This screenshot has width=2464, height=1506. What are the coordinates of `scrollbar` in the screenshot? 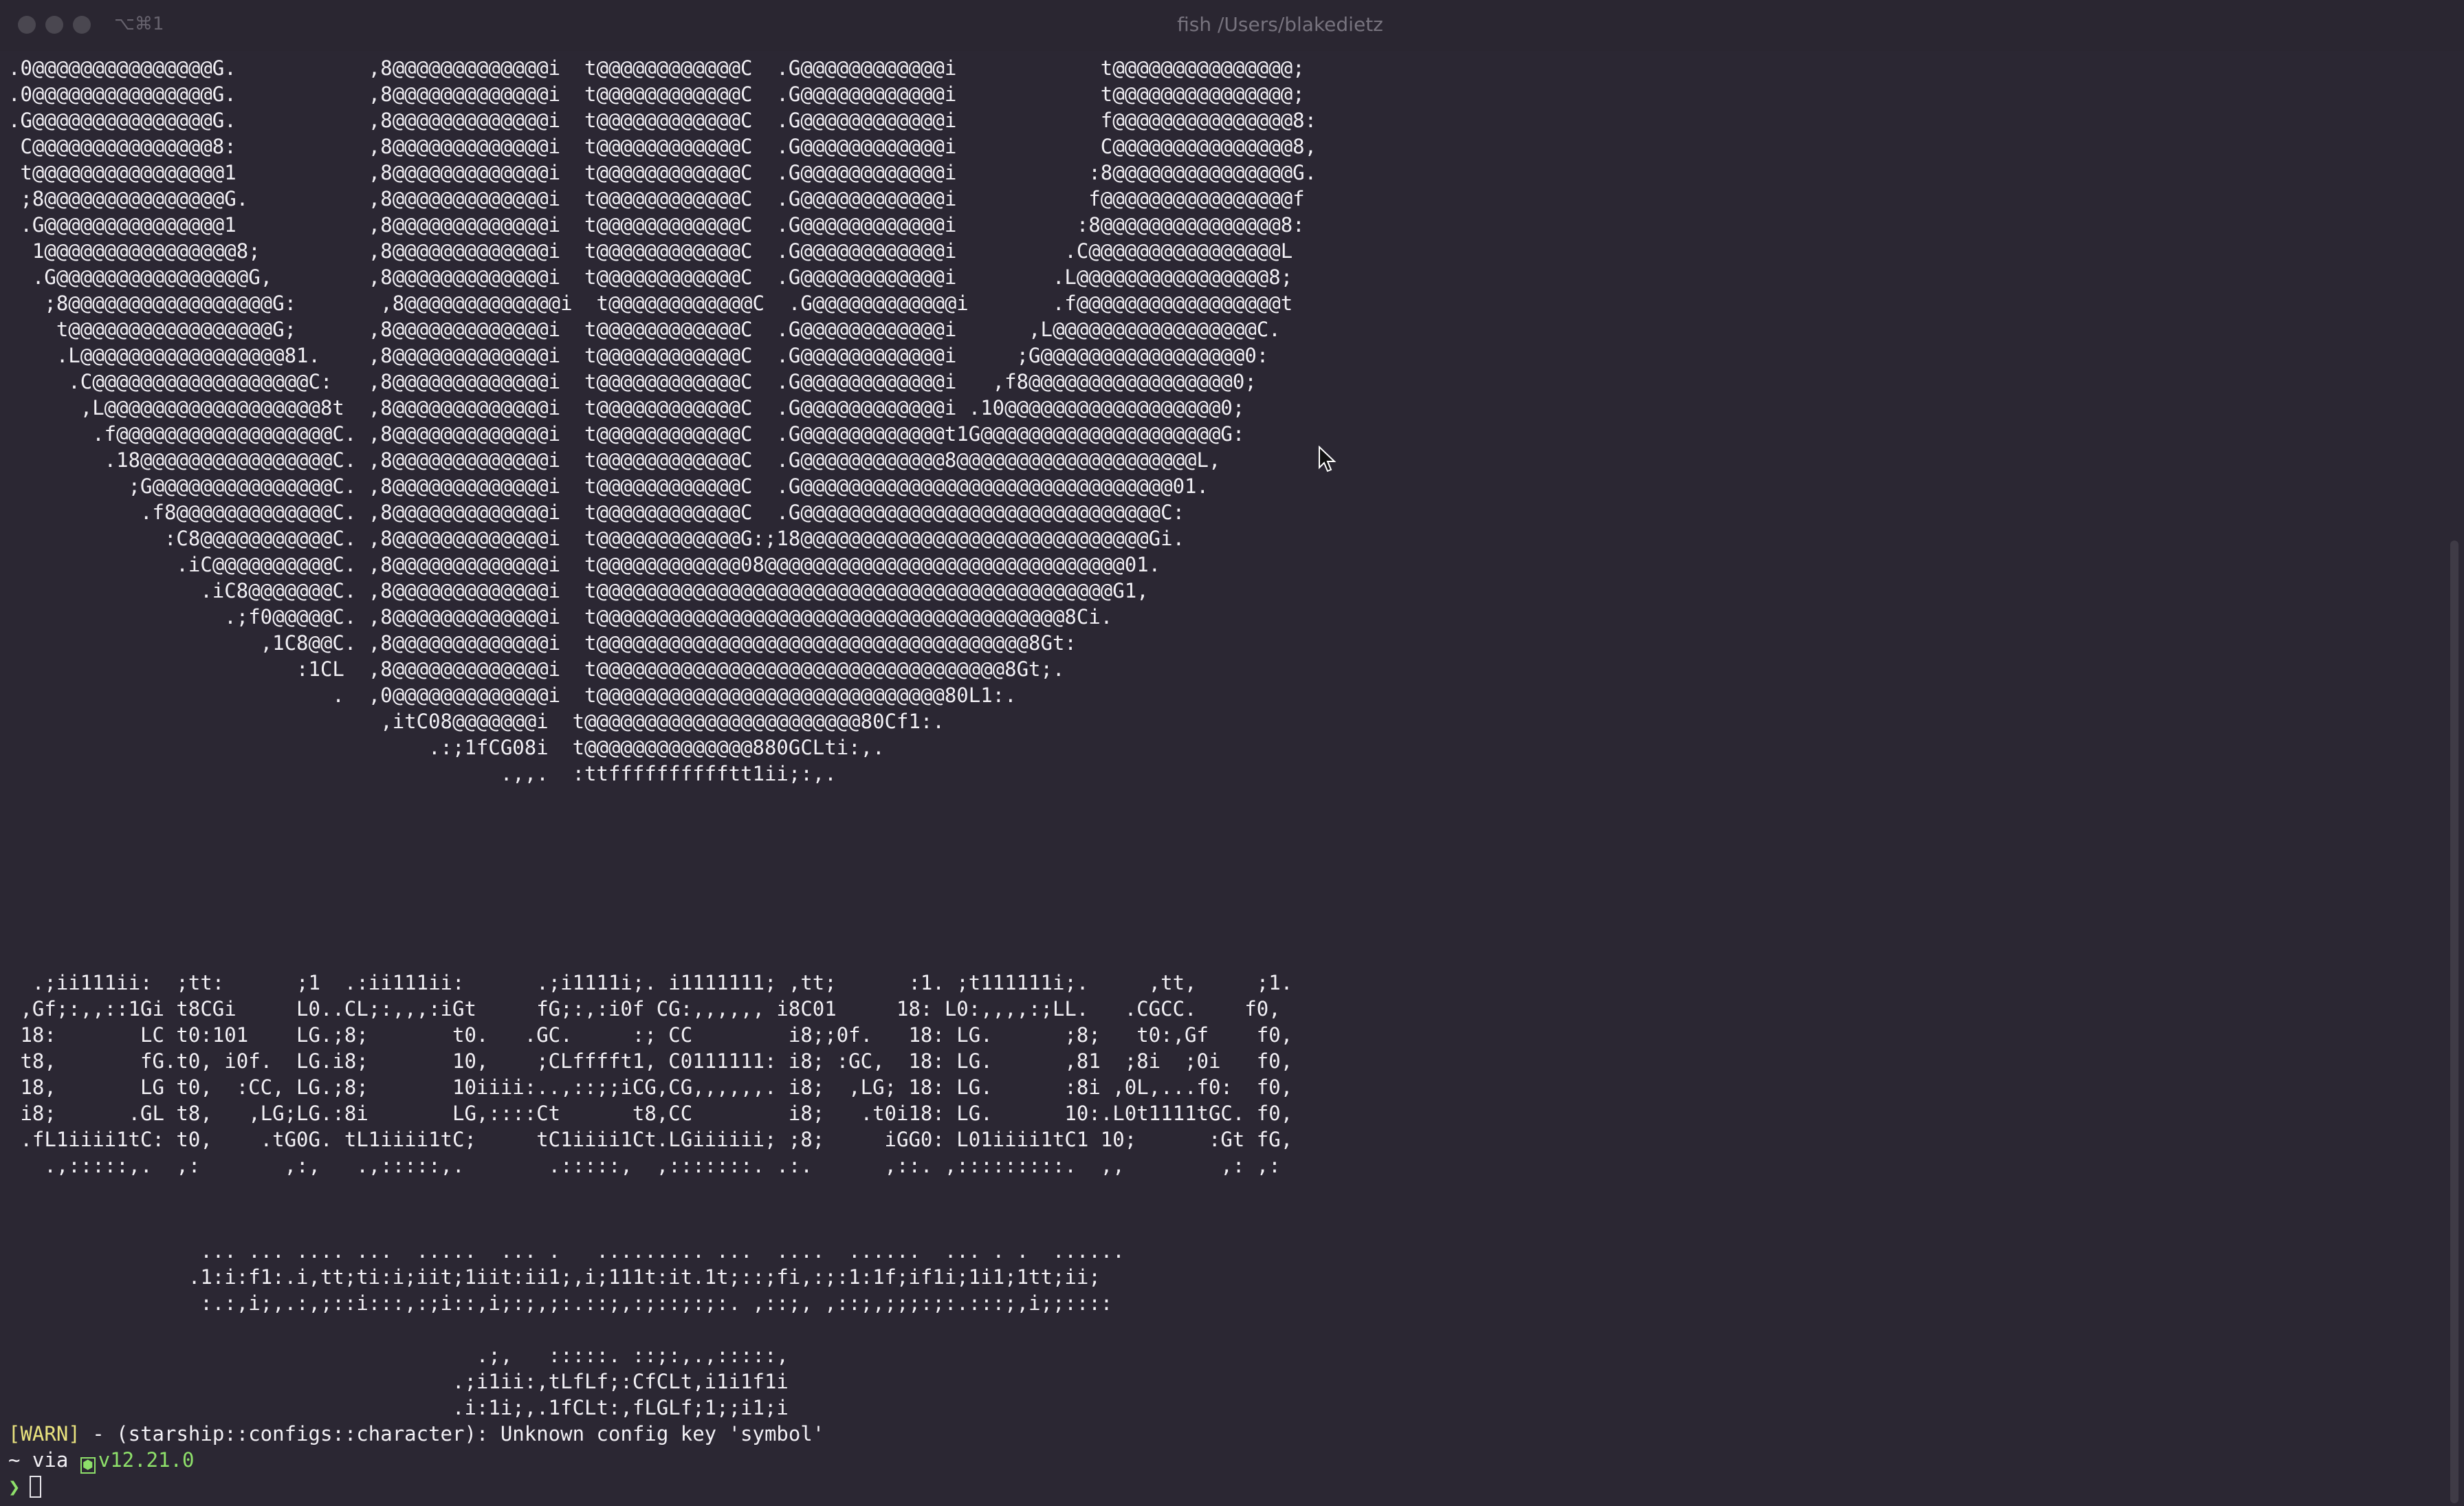 It's located at (2454, 1022).